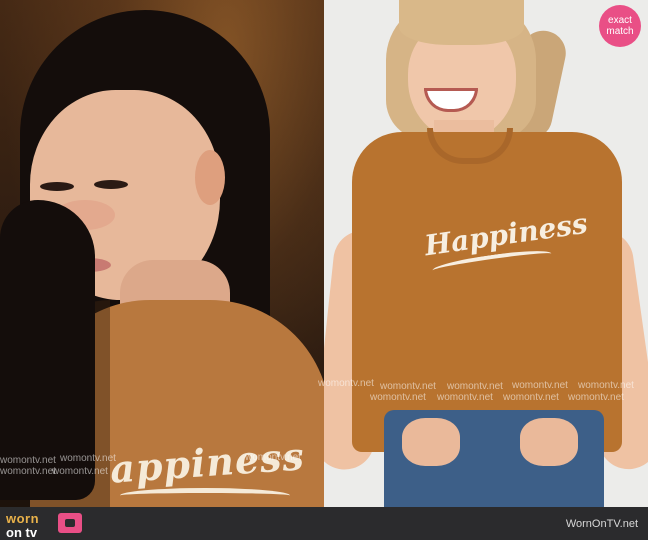 The height and width of the screenshot is (540, 648). I want to click on left-hand, so click(431, 442).